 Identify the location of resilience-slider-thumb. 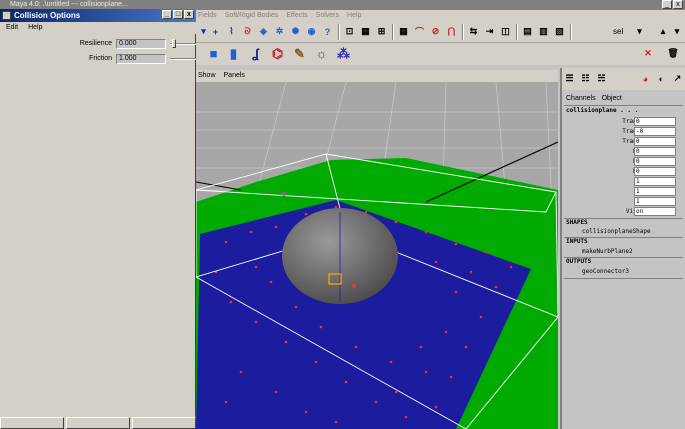
(174, 43).